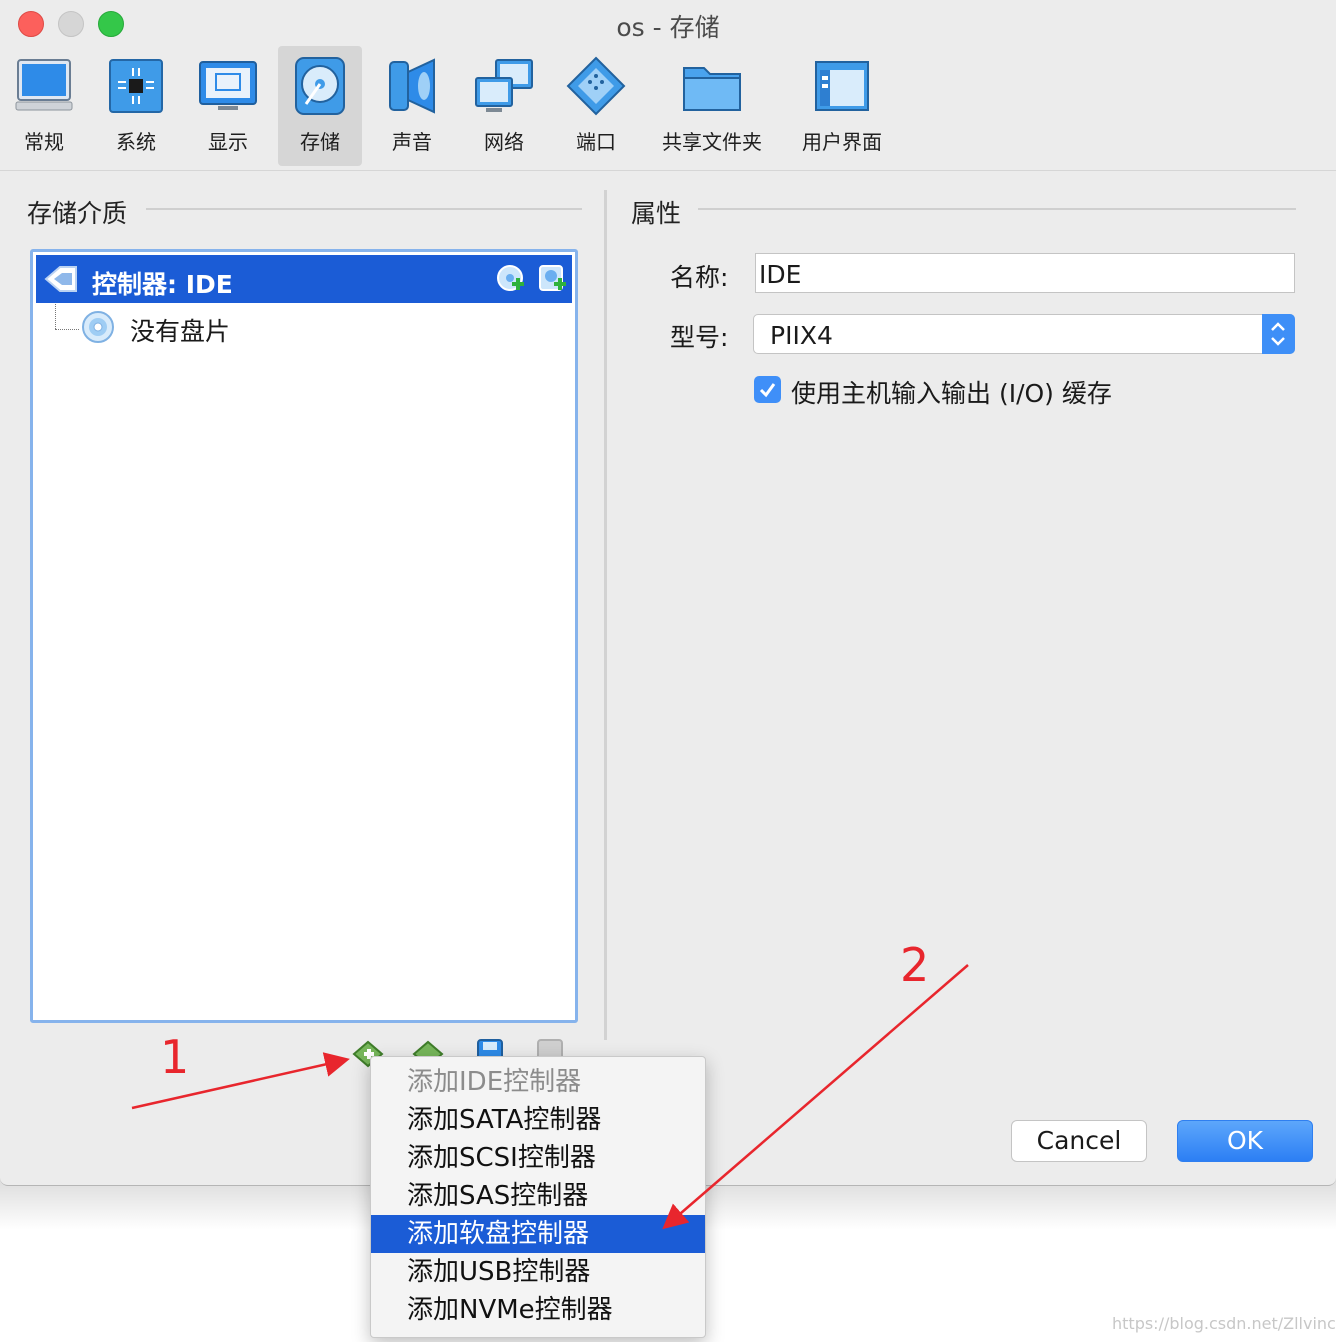  I want to click on toolbar-network: 网络, so click(504, 106).